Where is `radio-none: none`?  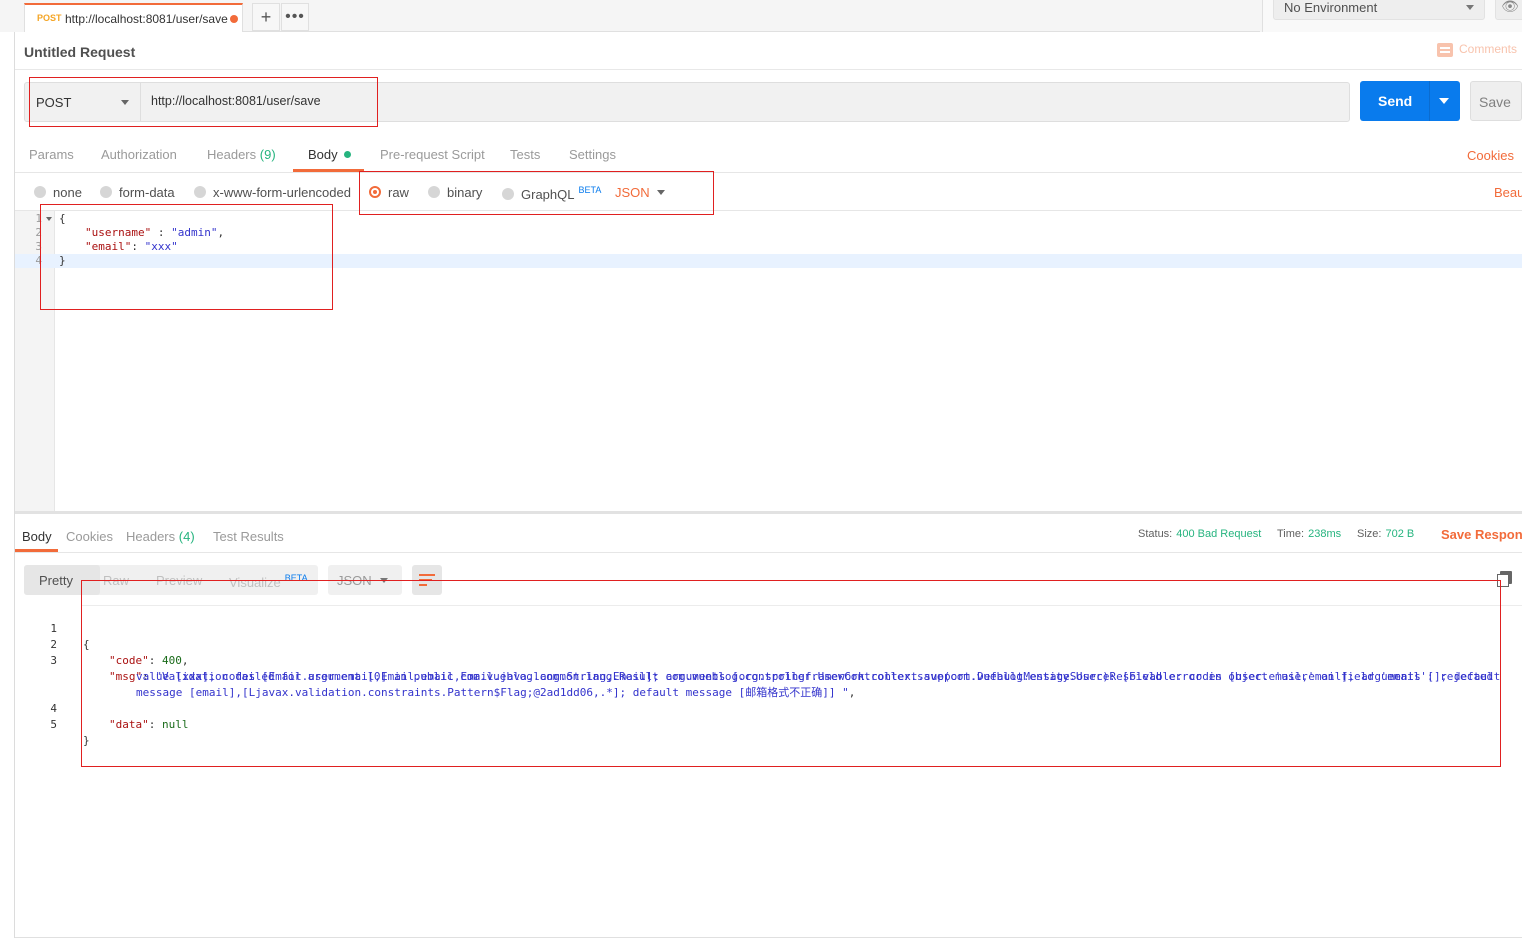 radio-none: none is located at coordinates (58, 192).